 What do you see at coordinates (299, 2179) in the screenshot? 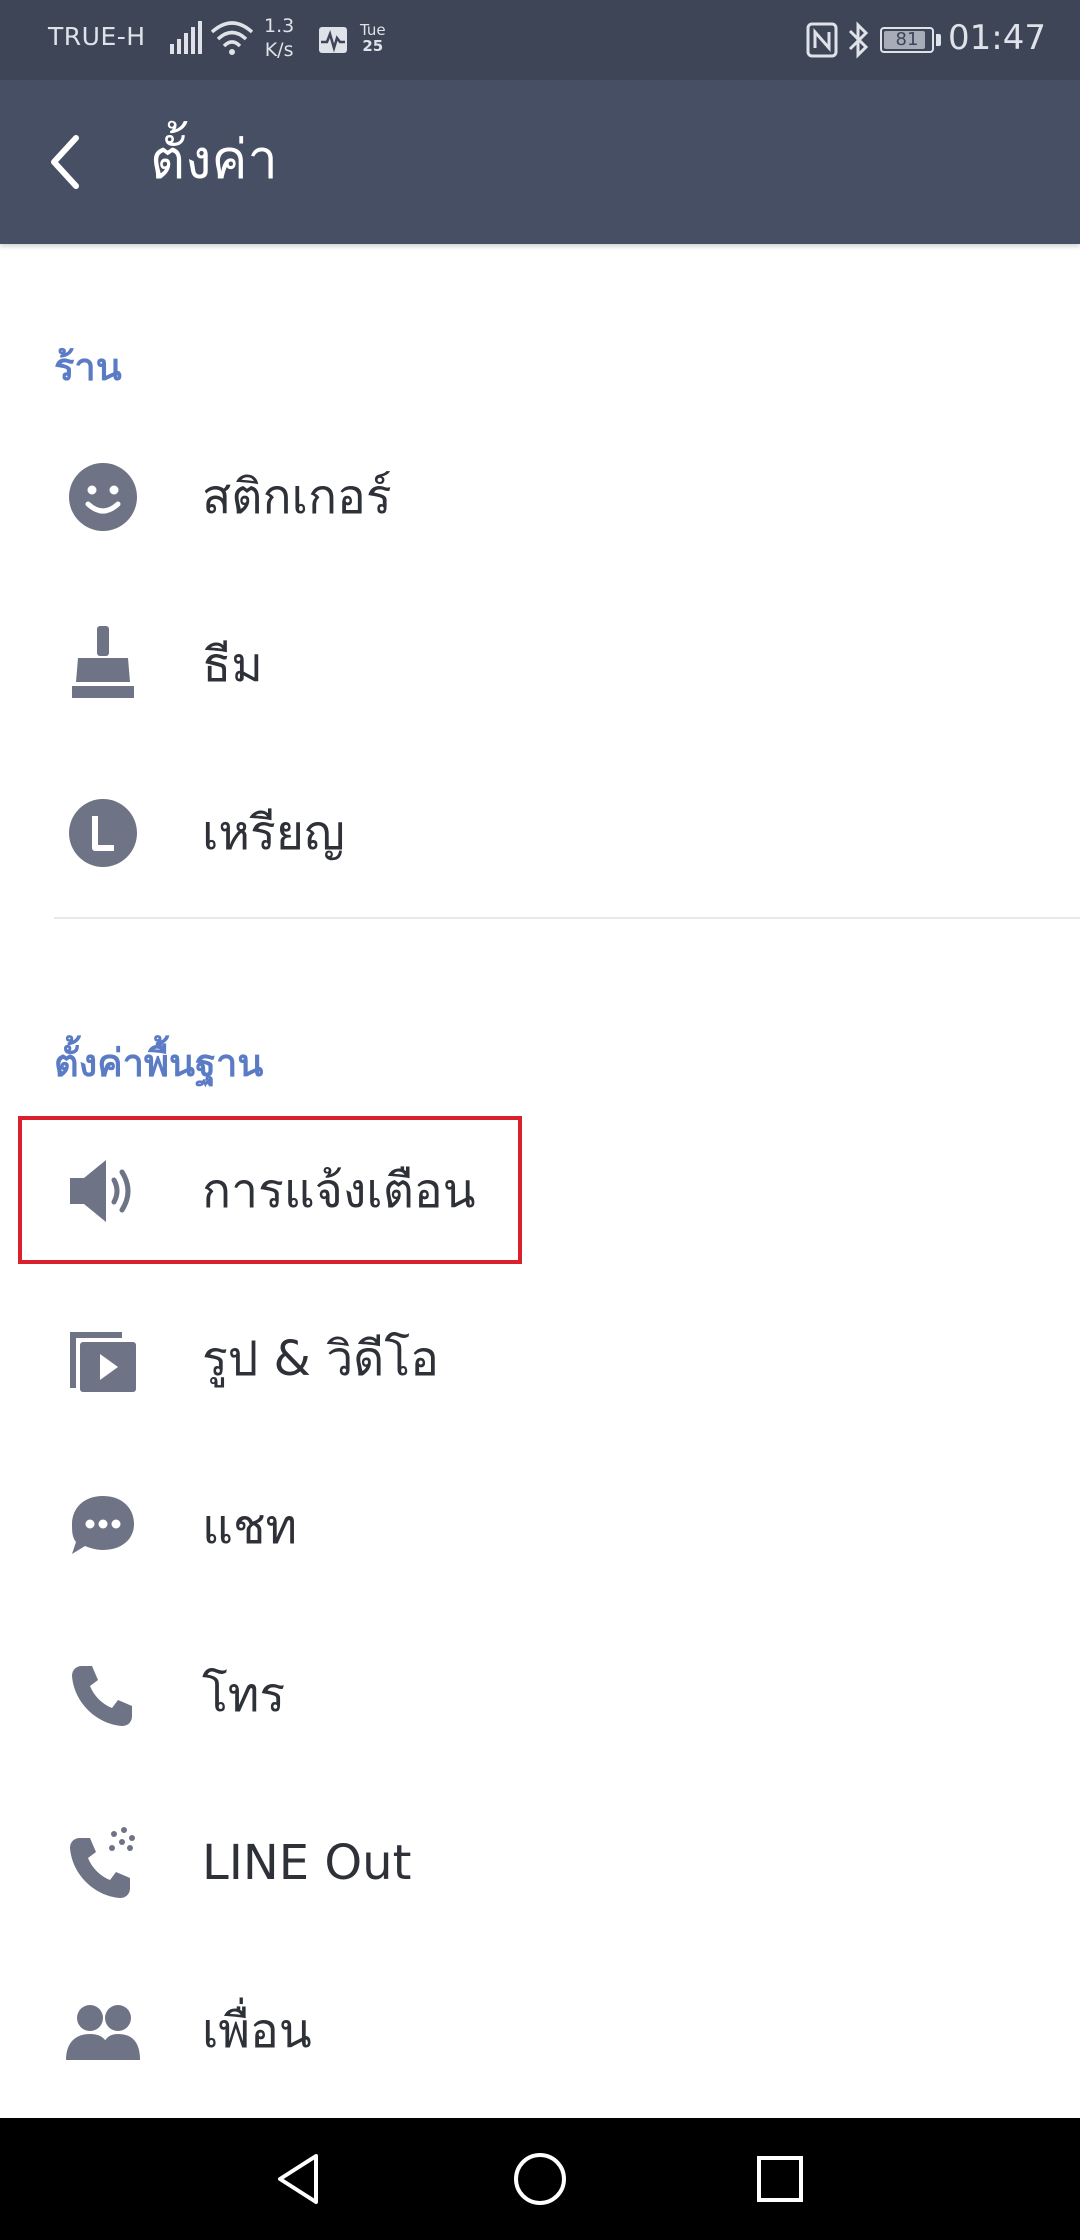
I see `nav-back-icon` at bounding box center [299, 2179].